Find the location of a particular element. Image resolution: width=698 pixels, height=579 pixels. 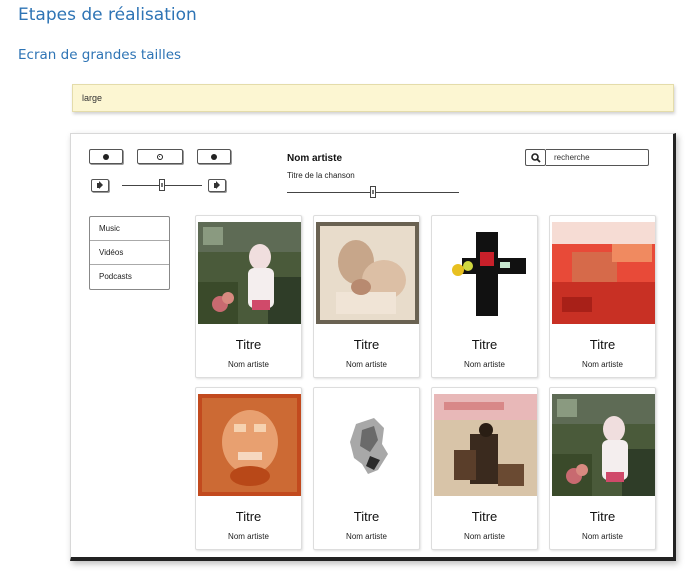

search-button is located at coordinates (535, 157).